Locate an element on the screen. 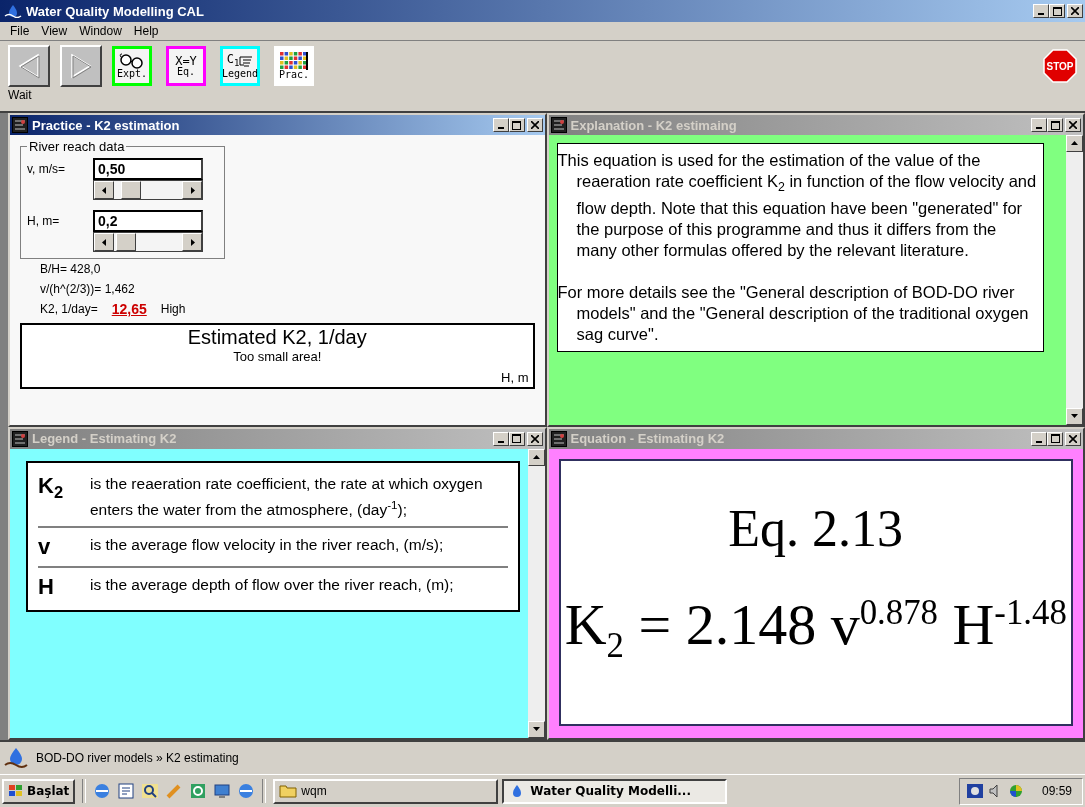 This screenshot has width=1085, height=807. monitor-icon is located at coordinates (222, 791).